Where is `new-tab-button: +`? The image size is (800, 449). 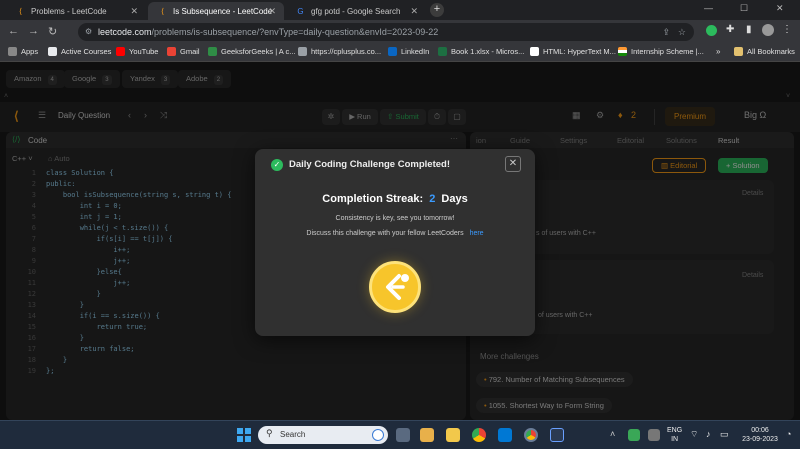
new-tab-button: + is located at coordinates (437, 10).